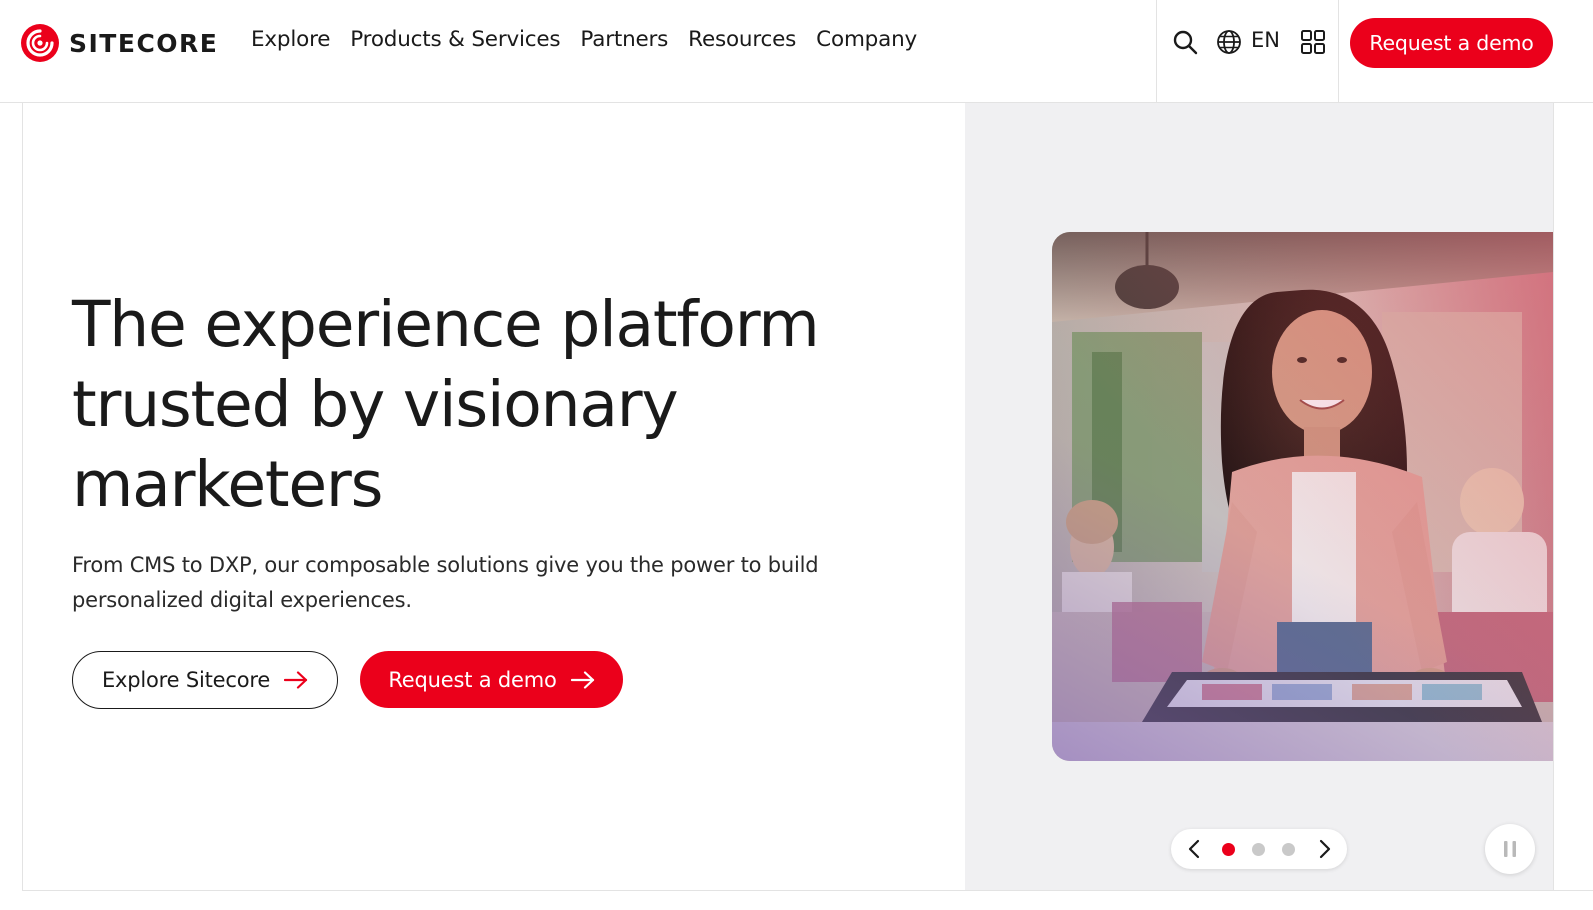  Describe the element at coordinates (1313, 42) in the screenshot. I see `grid-icon` at that location.